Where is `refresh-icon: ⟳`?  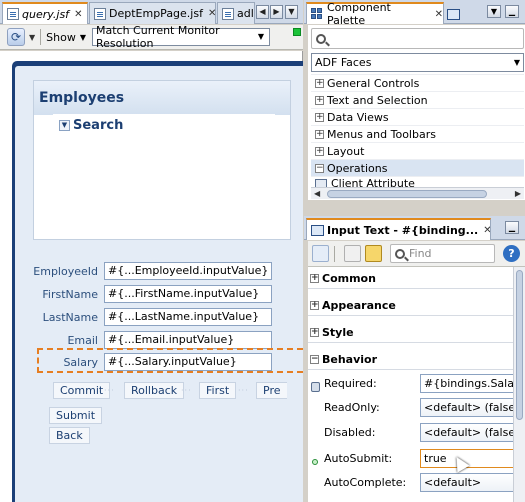
refresh-icon: ⟳ is located at coordinates (16, 37).